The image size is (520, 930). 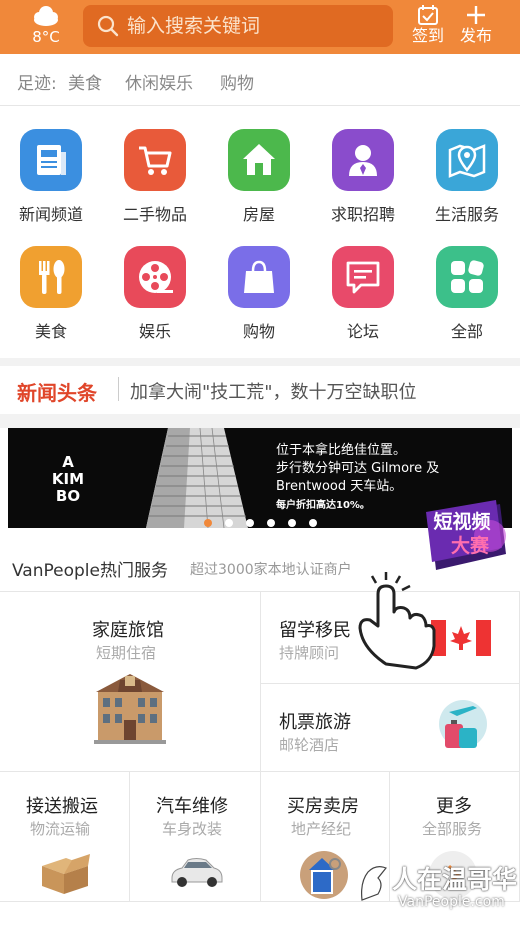 I want to click on service-subtitle: 地产经纪, so click(x=321, y=829).